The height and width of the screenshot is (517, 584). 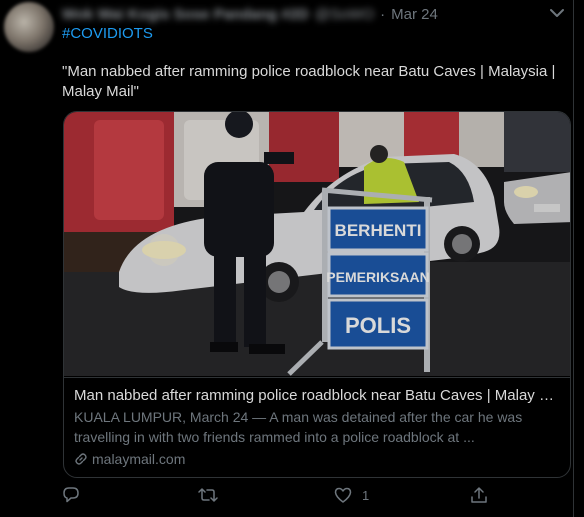 I want to click on author-name: Wok Wai Kogis Sose Pandang #2D, so click(x=185, y=14).